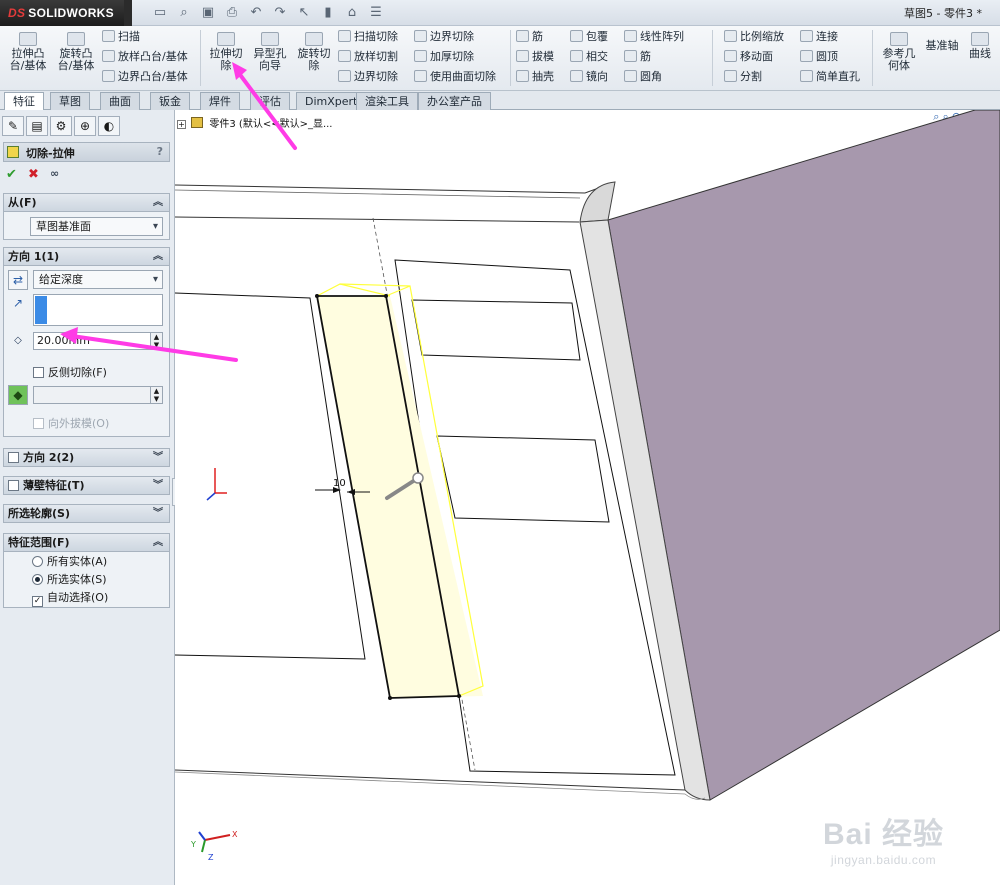 Image resolution: width=1000 pixels, height=885 pixels. What do you see at coordinates (328, 13) in the screenshot?
I see `rebuild-icon: ▮` at bounding box center [328, 13].